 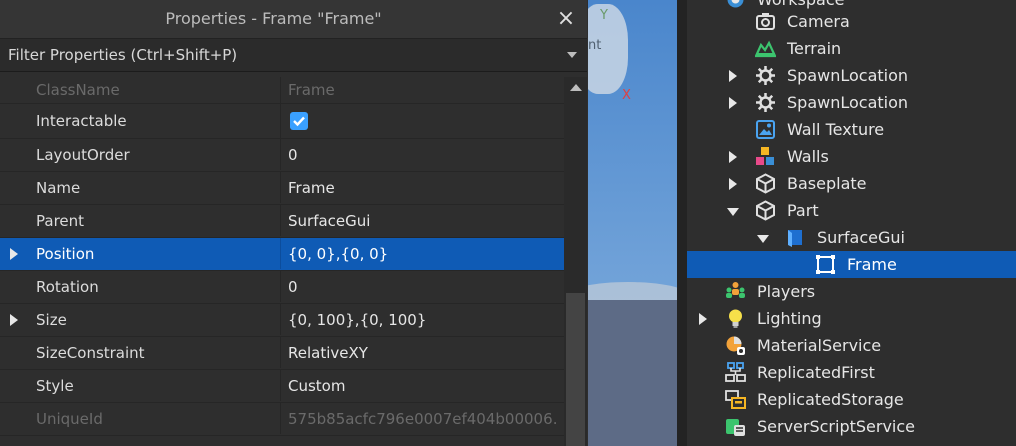 What do you see at coordinates (293, 55) in the screenshot?
I see `filter-properties-input: Filter Properties (Ctrl+Shift+P)` at bounding box center [293, 55].